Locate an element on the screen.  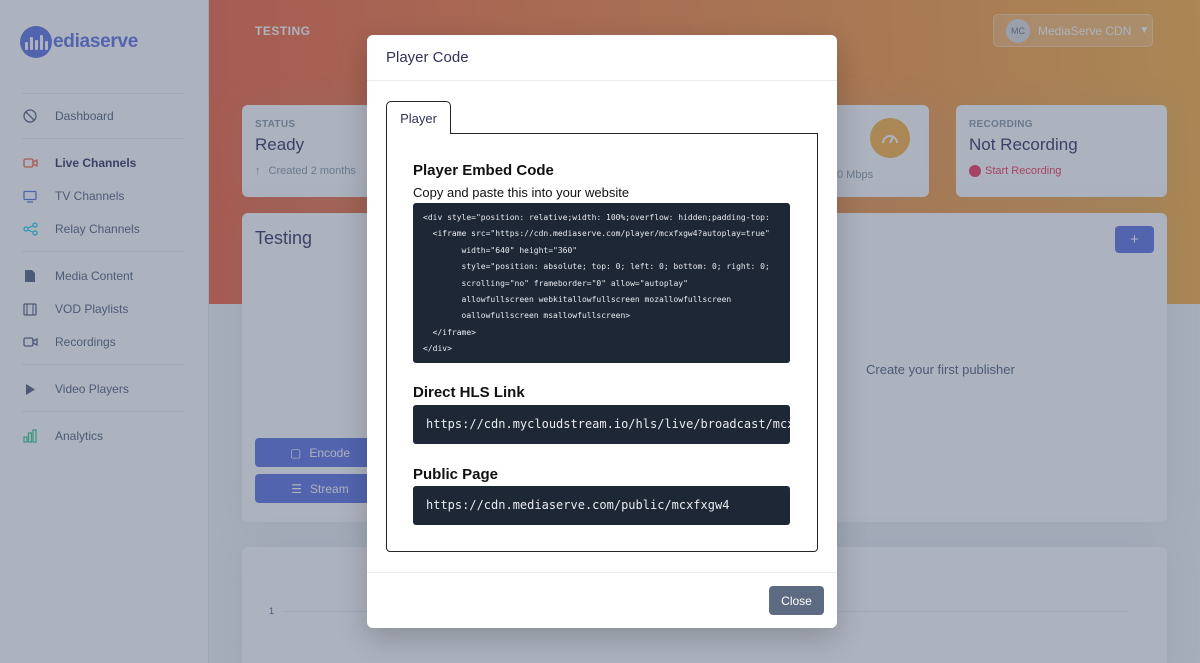
modal-header: Player Code is located at coordinates (602, 58).